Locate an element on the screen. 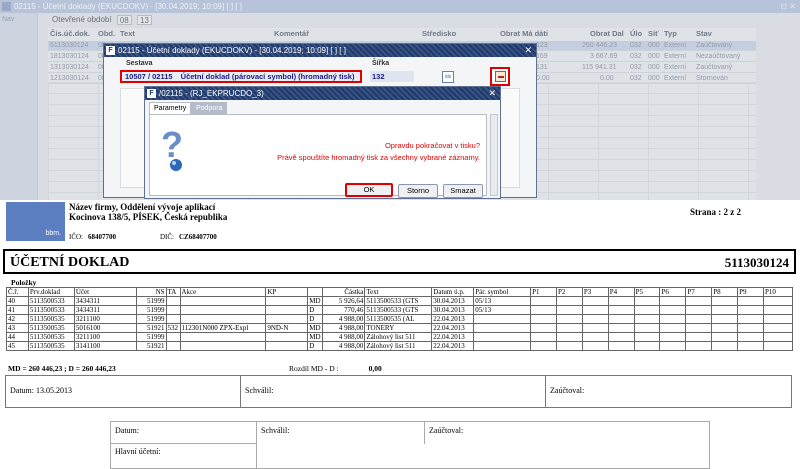  table-cell: 5016100 is located at coordinates (105, 328).